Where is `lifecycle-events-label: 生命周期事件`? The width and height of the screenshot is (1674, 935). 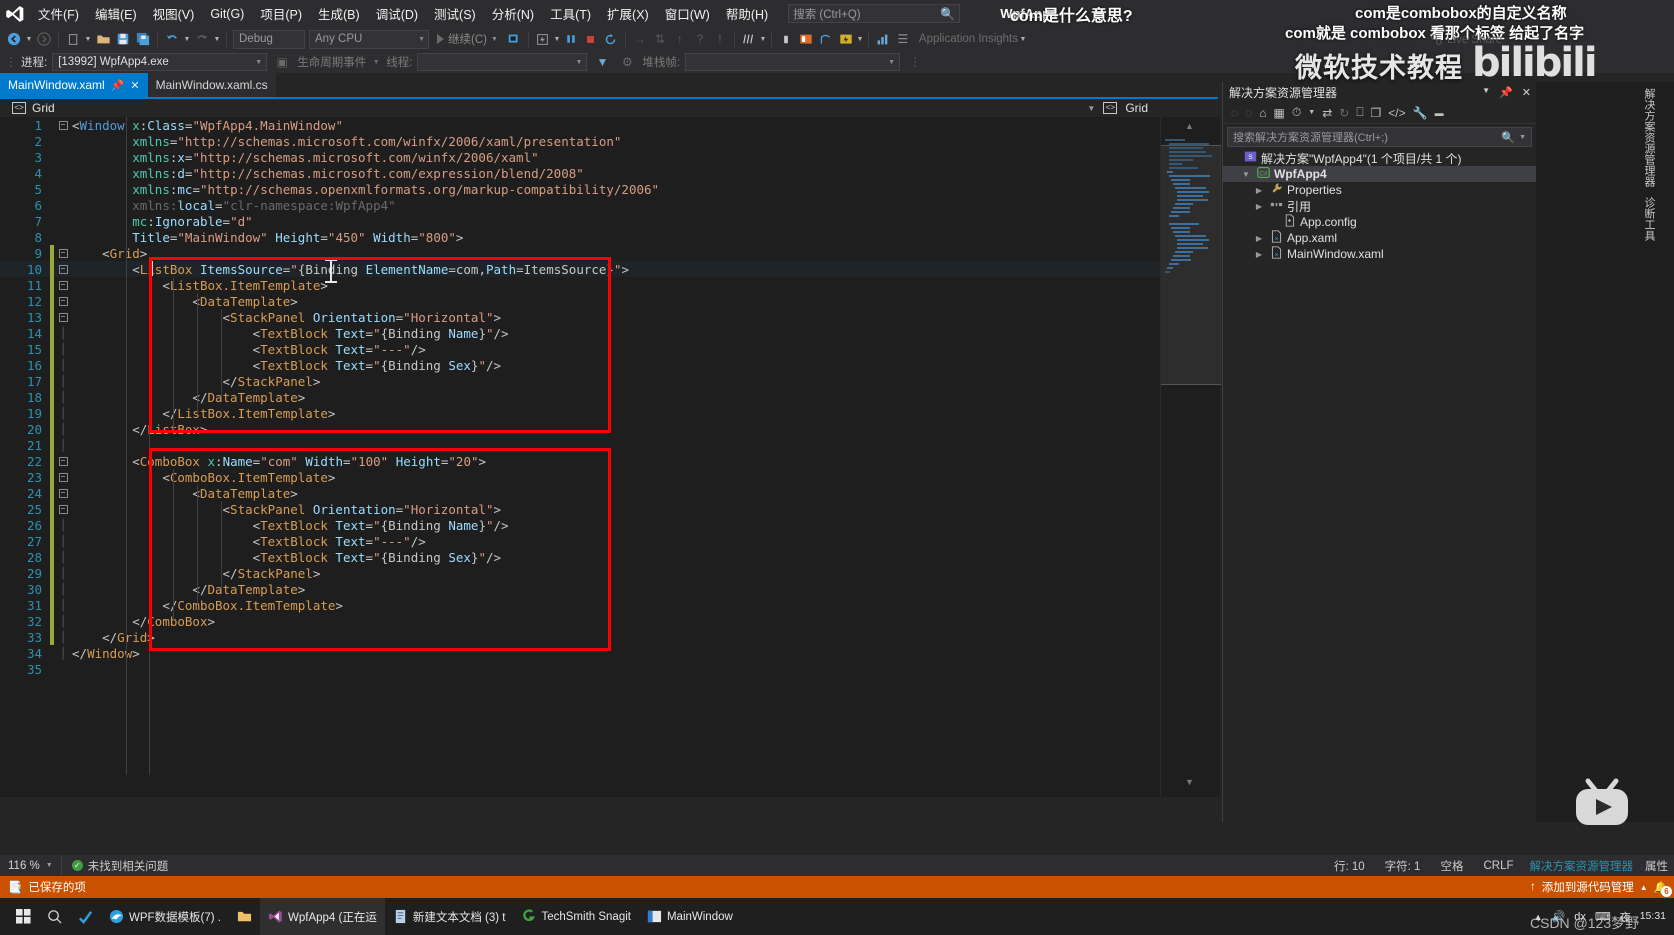 lifecycle-events-label: 生命周期事件 is located at coordinates (331, 62).